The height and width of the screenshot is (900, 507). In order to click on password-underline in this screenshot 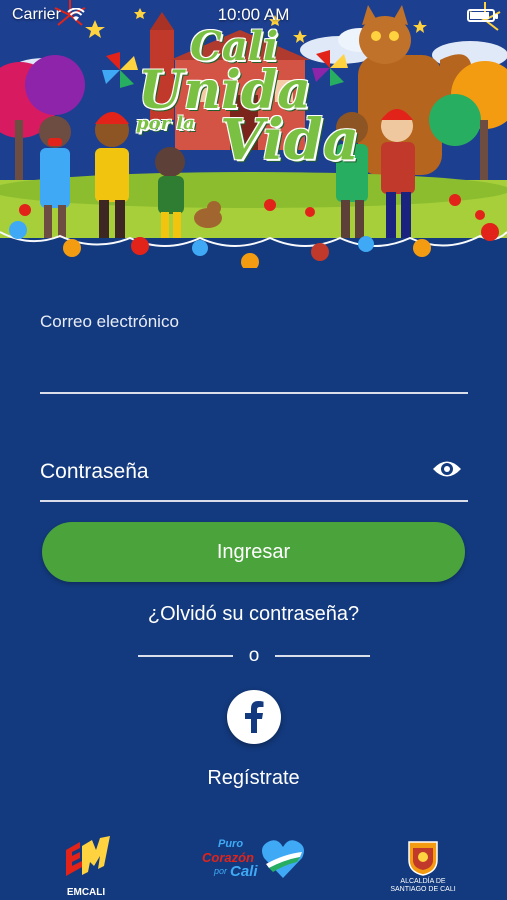, I will do `click(254, 501)`.